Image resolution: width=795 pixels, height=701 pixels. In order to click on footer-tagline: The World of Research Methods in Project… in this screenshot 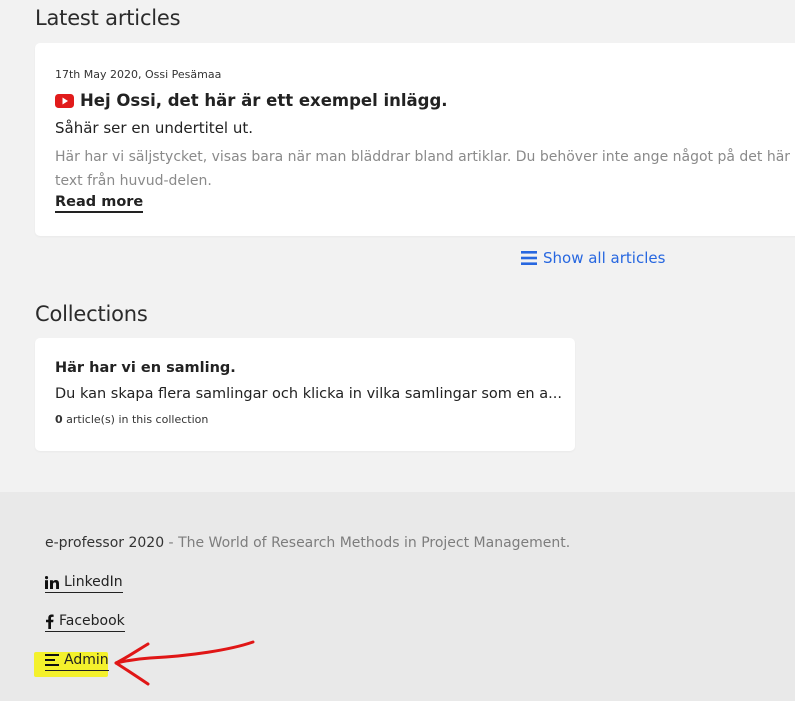, I will do `click(374, 543)`.